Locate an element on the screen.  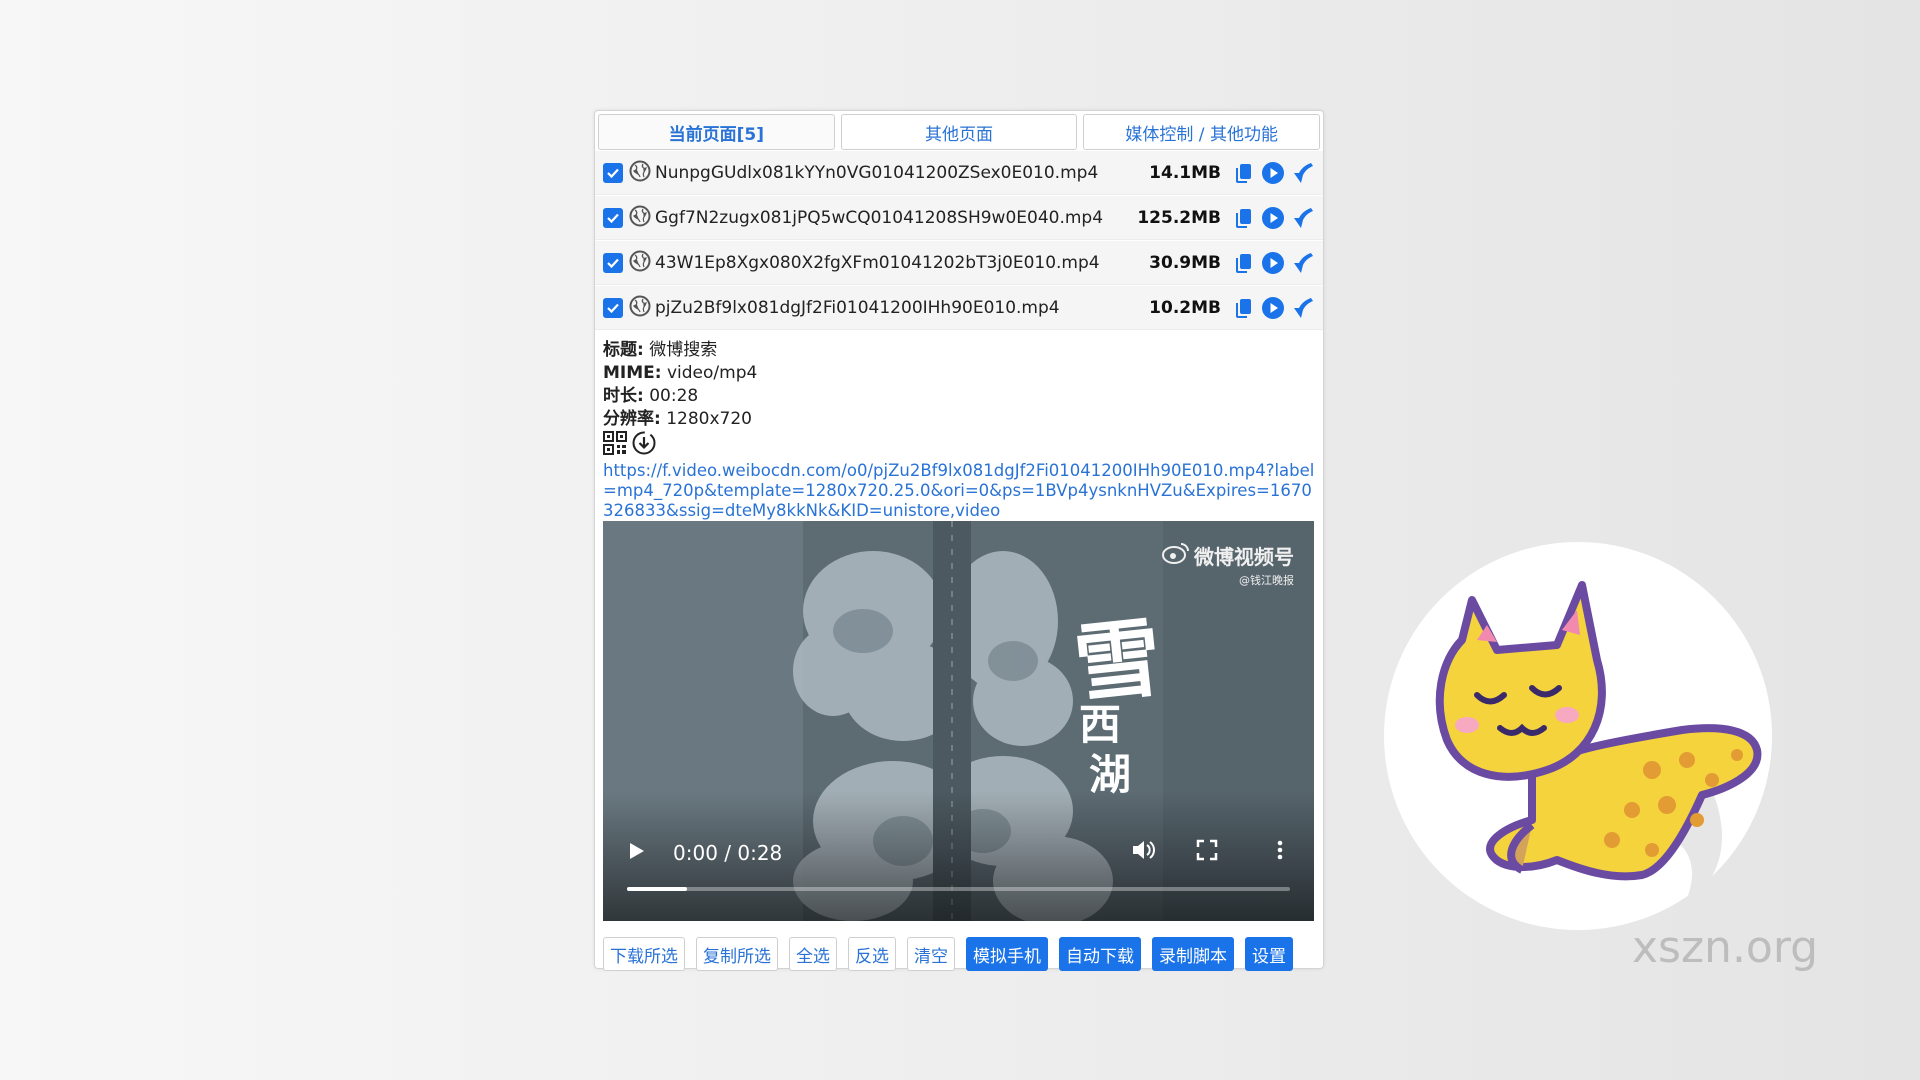
site-watermark: xszn.org is located at coordinates (1725, 947).